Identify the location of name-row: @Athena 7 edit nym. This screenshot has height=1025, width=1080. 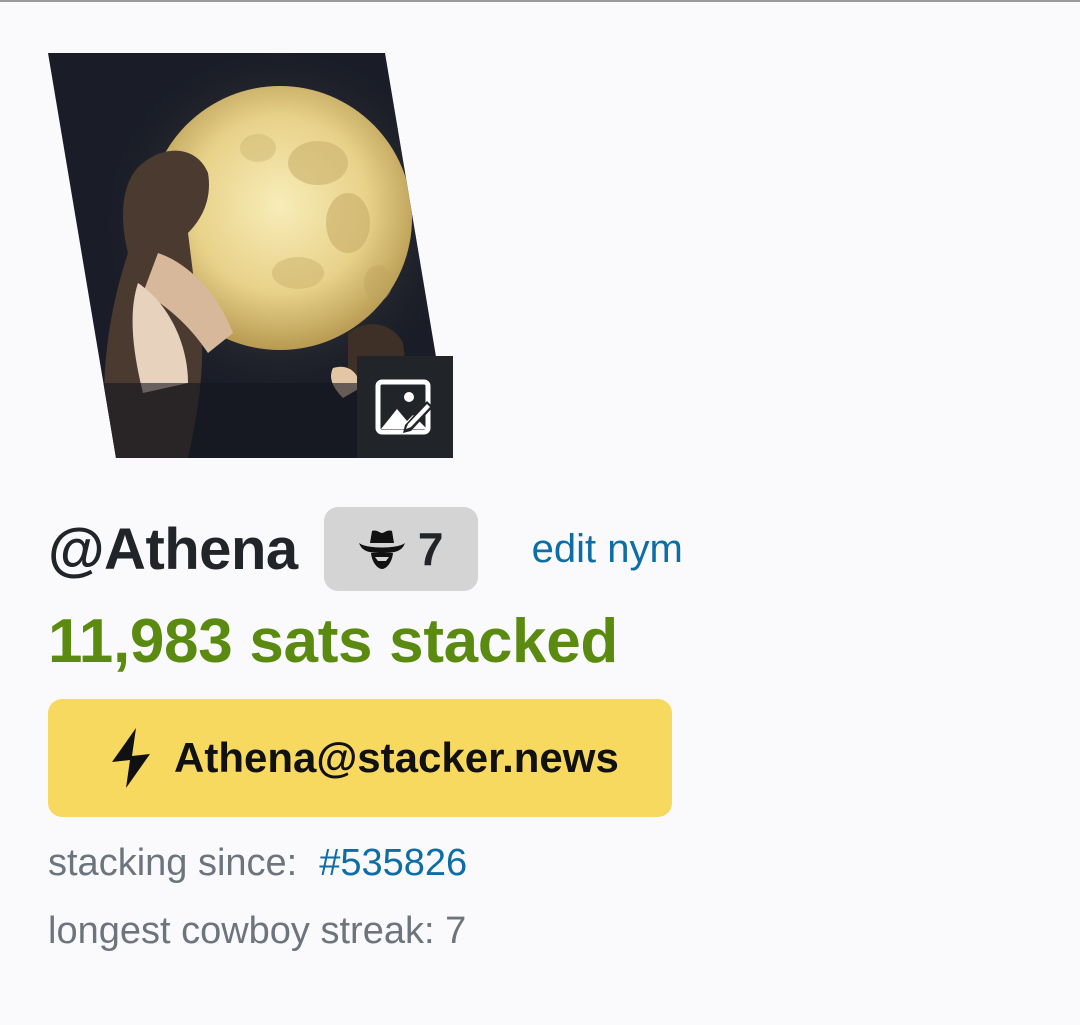
(365, 549).